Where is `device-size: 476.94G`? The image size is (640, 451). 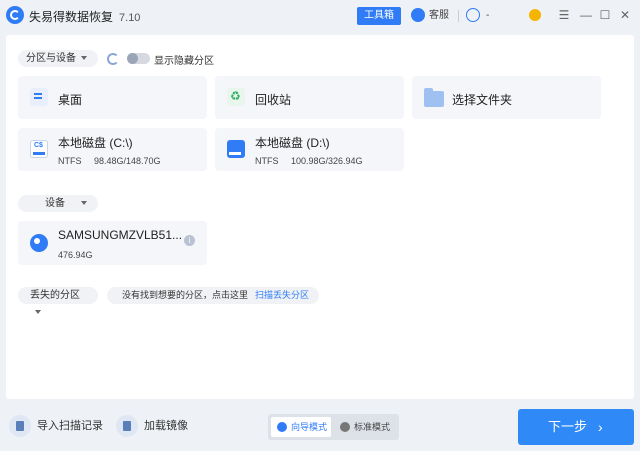 device-size: 476.94G is located at coordinates (75, 255).